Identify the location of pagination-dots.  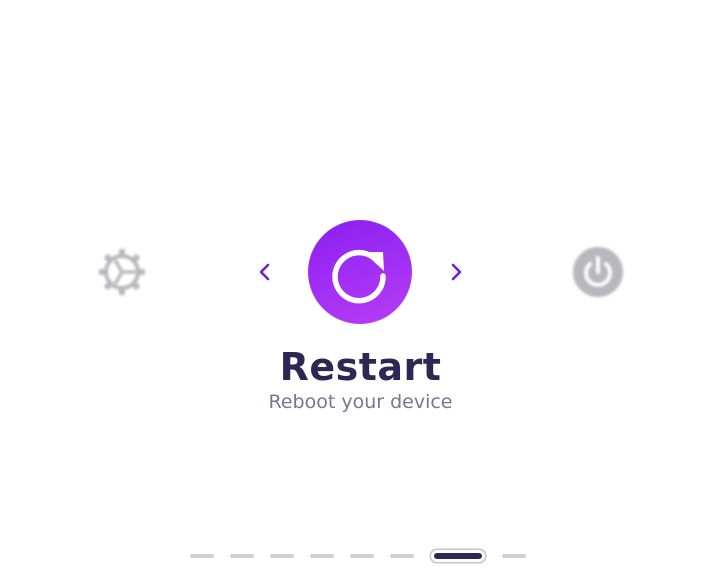
(366, 556).